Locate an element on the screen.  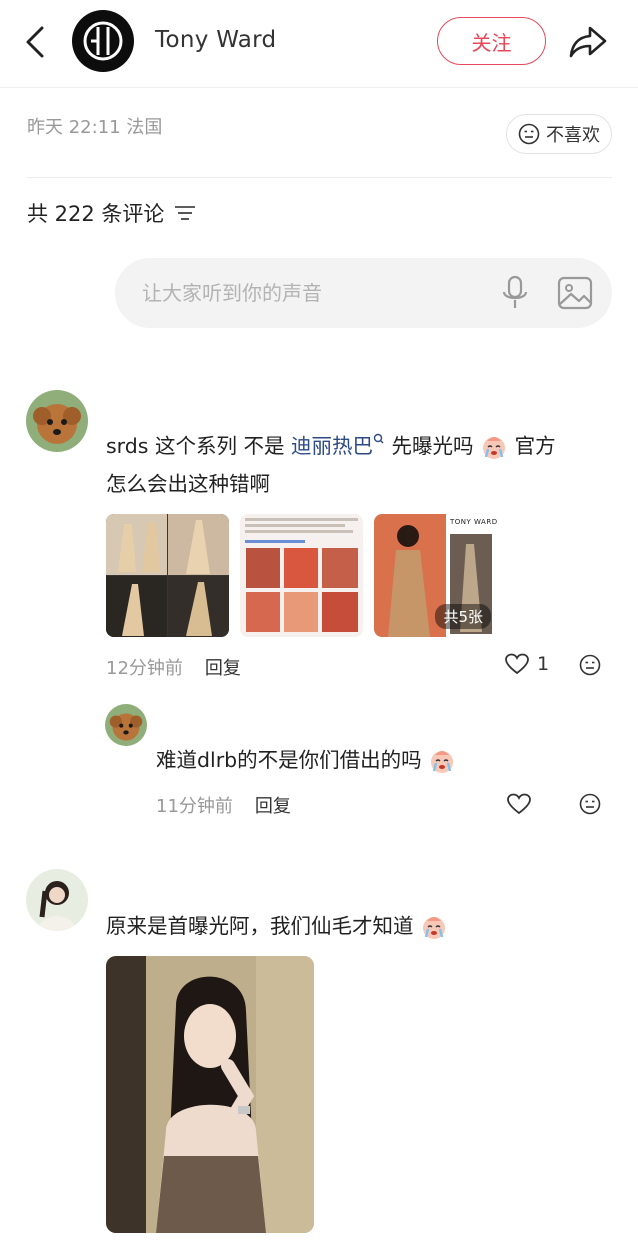
comment-image-large is located at coordinates (210, 1094).